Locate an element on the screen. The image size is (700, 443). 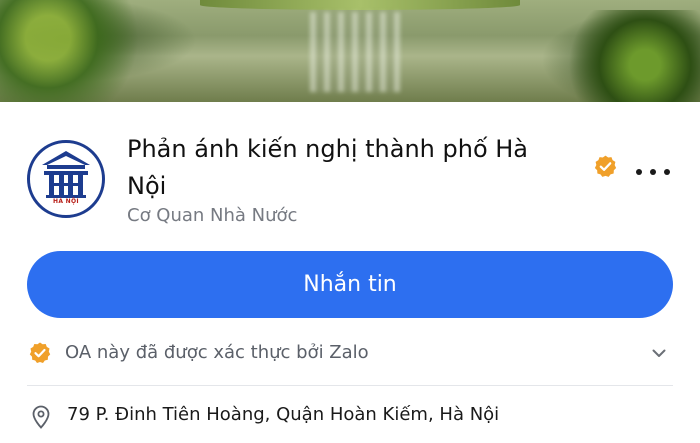
category-label: Cơ Quan Nhà Nước is located at coordinates (212, 215).